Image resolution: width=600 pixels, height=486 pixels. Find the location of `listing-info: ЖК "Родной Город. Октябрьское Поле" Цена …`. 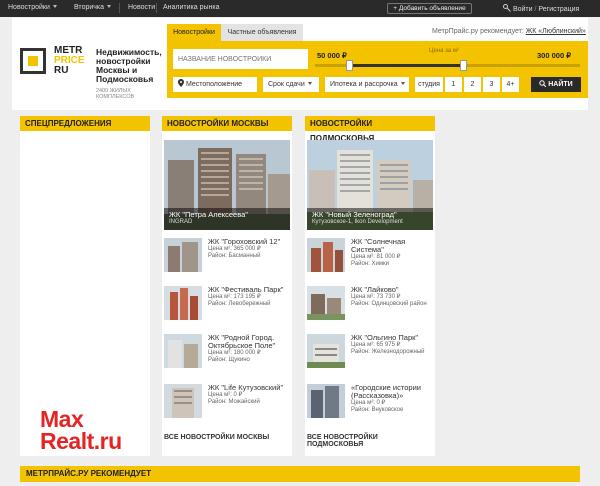

listing-info: ЖК "Родной Город. Октябрьское Поле" Цена … is located at coordinates (250, 349).